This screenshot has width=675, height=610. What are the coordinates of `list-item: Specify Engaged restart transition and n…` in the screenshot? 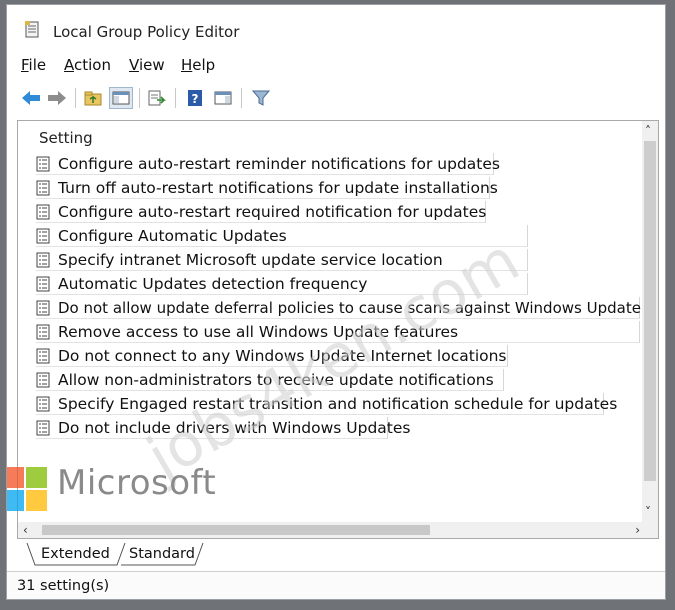 It's located at (326, 404).